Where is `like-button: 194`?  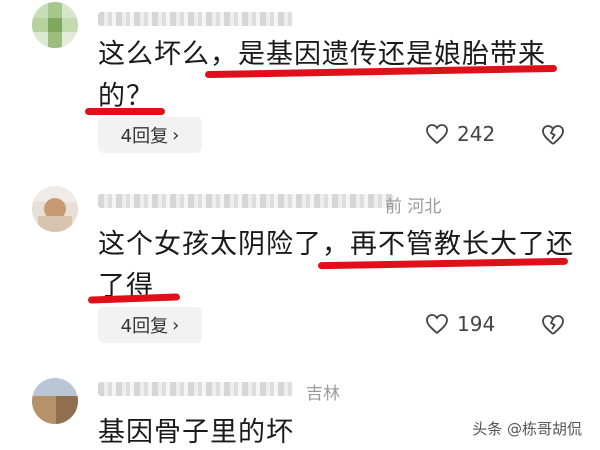 like-button: 194 is located at coordinates (460, 324).